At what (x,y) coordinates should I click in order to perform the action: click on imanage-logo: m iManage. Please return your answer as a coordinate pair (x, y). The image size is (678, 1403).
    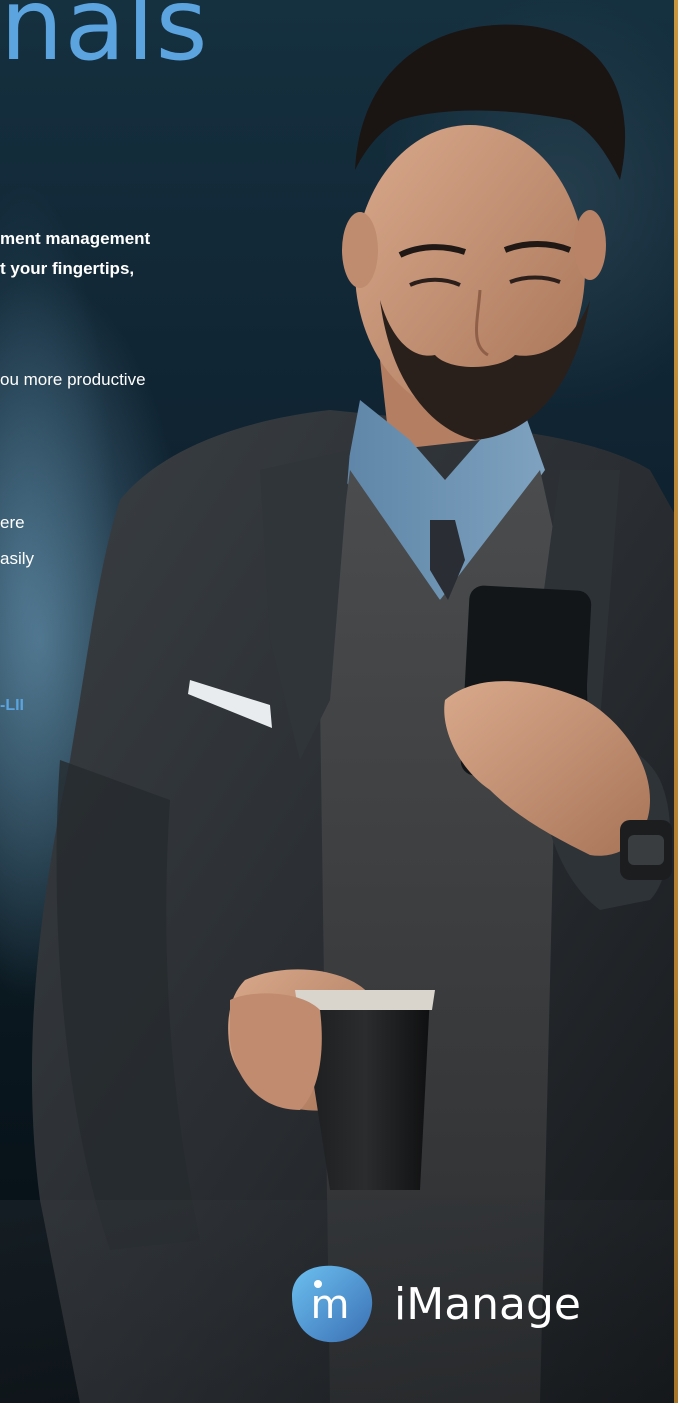
    Looking at the image, I should click on (431, 1304).